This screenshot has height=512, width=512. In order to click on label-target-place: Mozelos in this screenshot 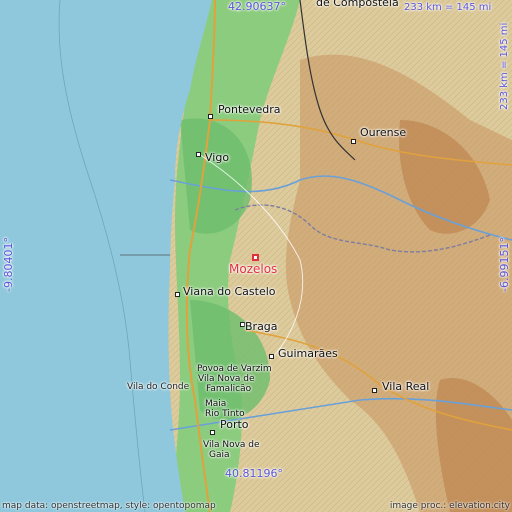, I will do `click(253, 269)`.